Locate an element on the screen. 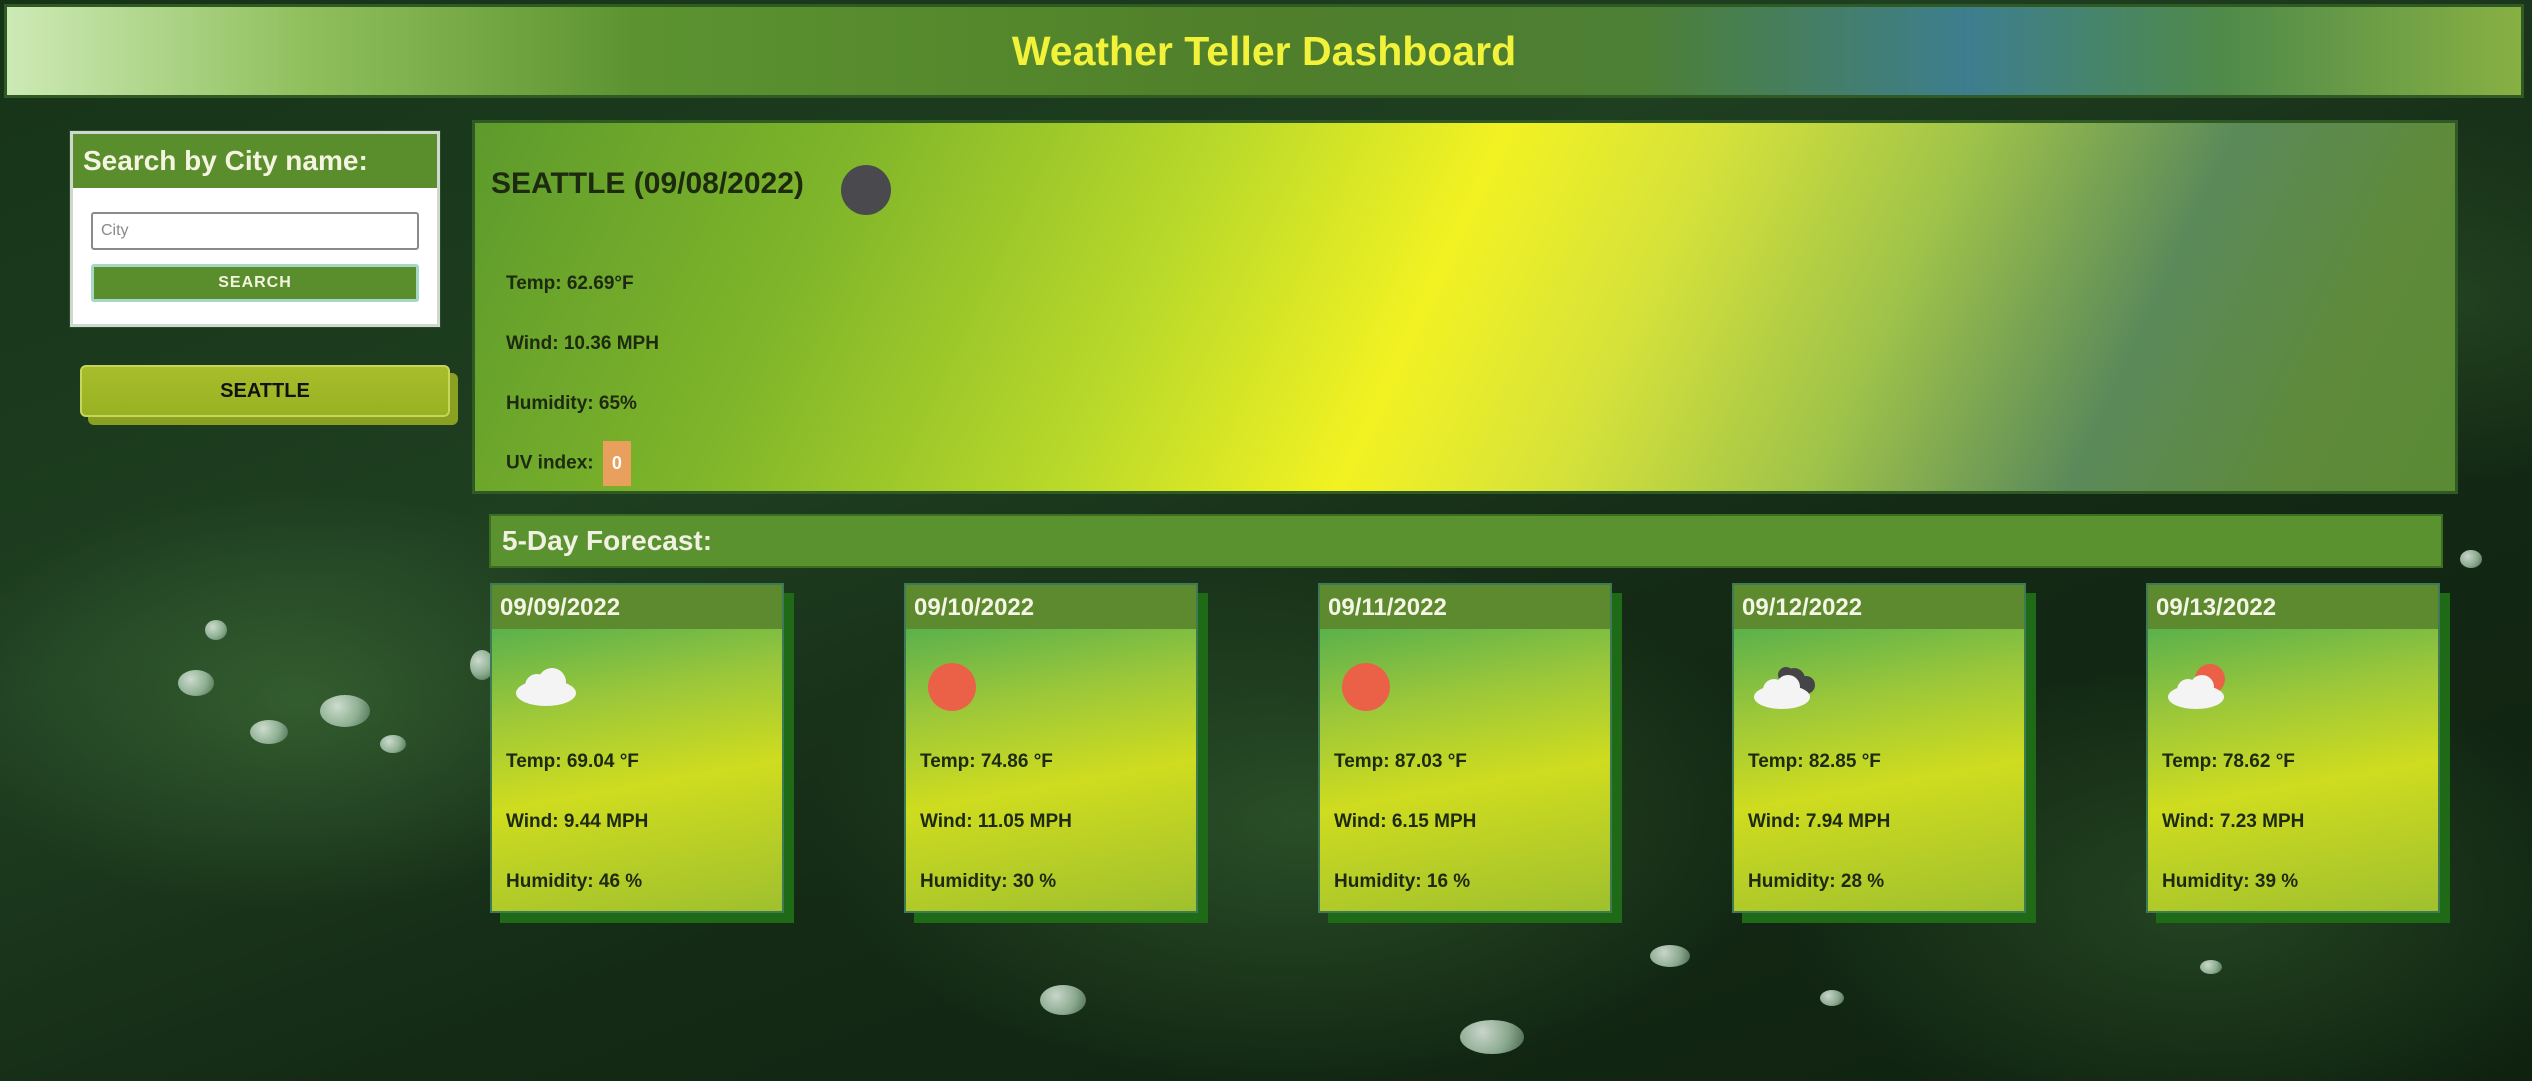 This screenshot has width=2532, height=1081. partly-cloudy-icon is located at coordinates (2196, 686).